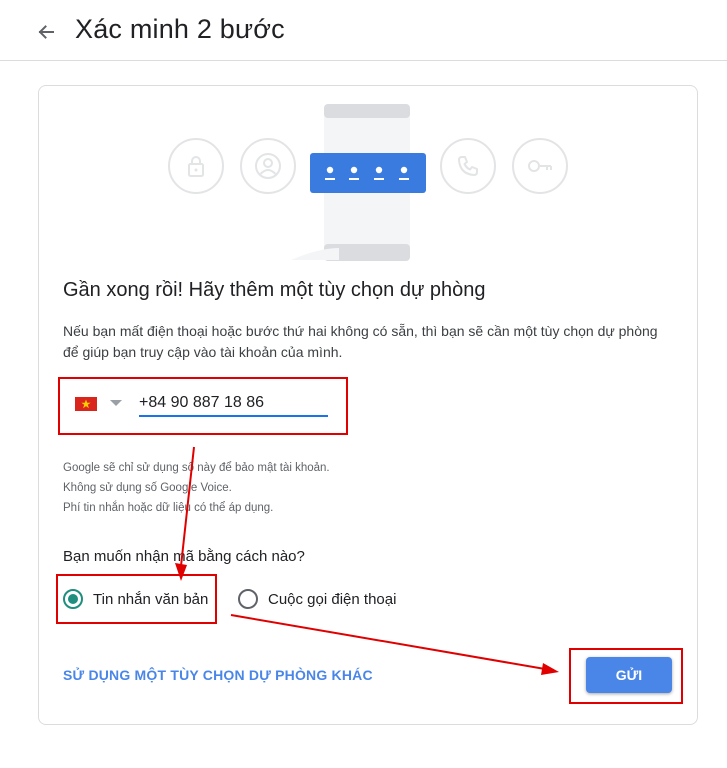 This screenshot has width=727, height=768. I want to click on phone-number-field, so click(203, 402).